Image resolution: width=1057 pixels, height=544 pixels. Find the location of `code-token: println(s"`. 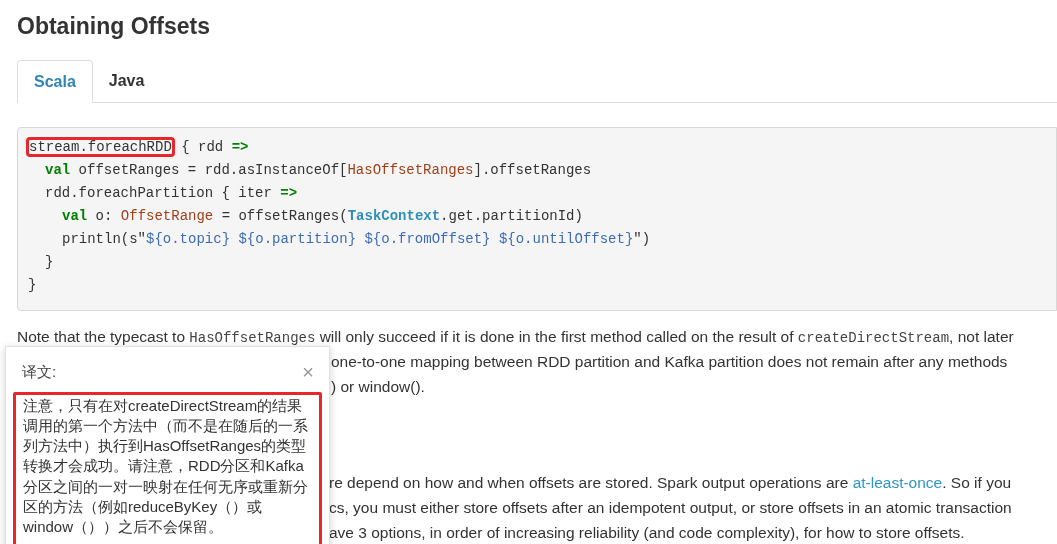

code-token: println(s" is located at coordinates (104, 239).